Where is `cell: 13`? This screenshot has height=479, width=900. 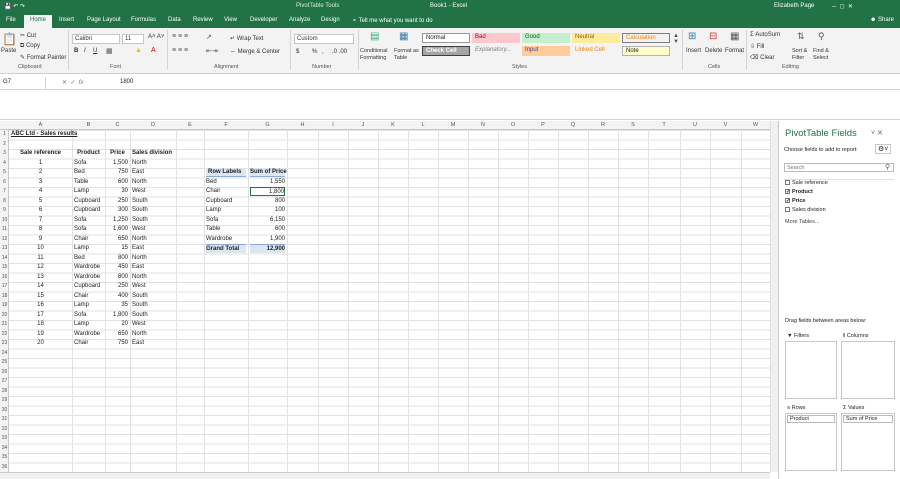 cell: 13 is located at coordinates (40, 277).